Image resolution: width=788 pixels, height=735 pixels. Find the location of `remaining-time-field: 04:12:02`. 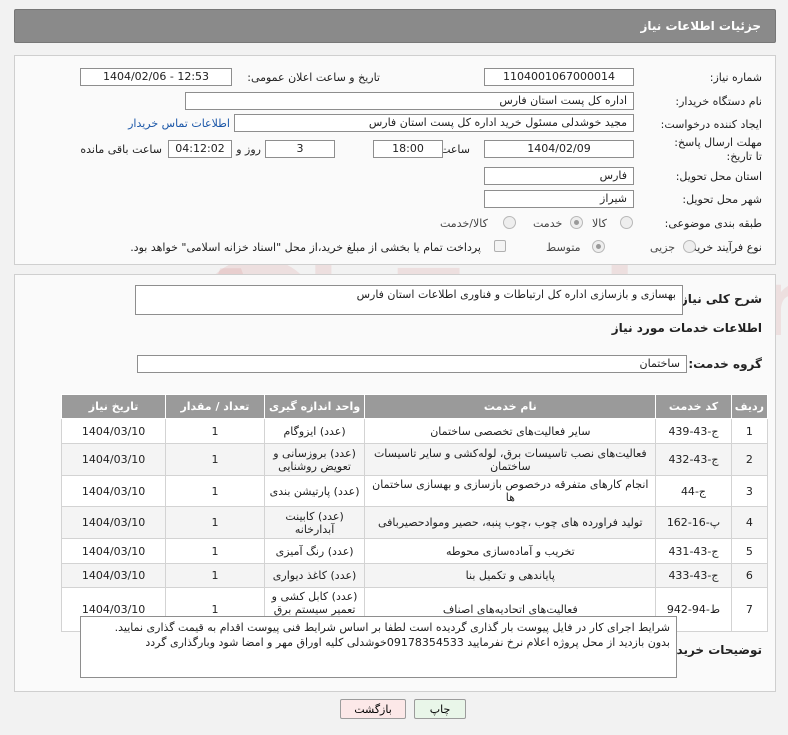

remaining-time-field: 04:12:02 is located at coordinates (200, 149).